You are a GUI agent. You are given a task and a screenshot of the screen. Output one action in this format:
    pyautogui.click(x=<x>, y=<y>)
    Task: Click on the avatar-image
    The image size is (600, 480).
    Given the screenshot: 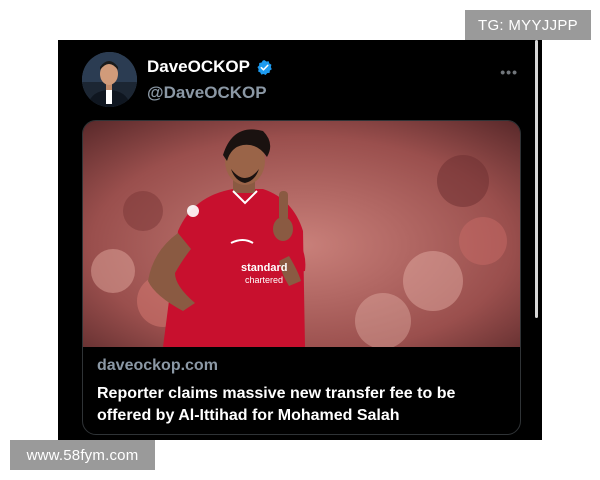 What is the action you would take?
    pyautogui.click(x=109, y=79)
    